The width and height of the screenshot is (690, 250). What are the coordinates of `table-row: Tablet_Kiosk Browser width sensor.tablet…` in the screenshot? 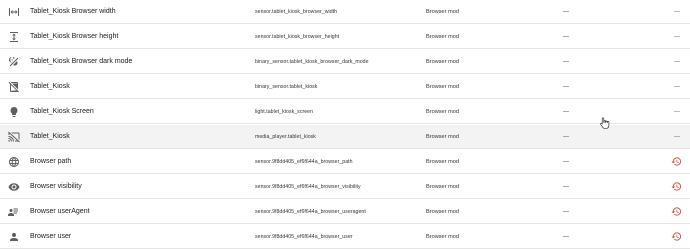 It's located at (345, 12).